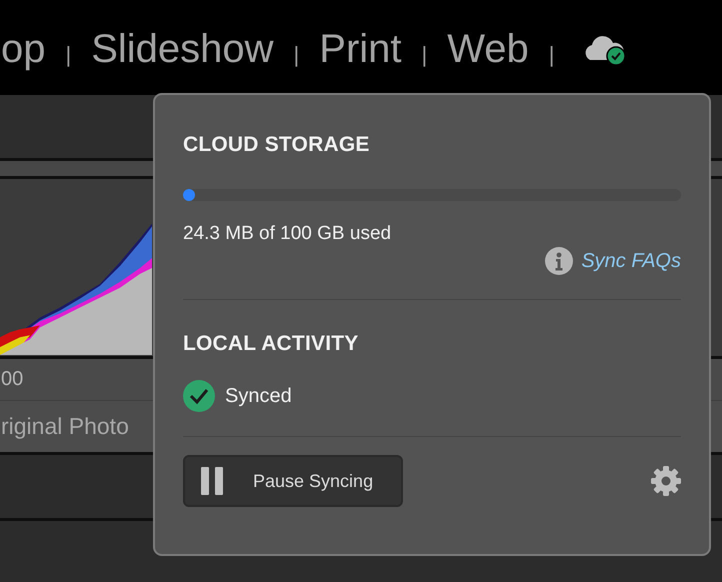 The height and width of the screenshot is (582, 722). Describe the element at coordinates (277, 145) in the screenshot. I see `section-title: CLOUD STORAGE` at that location.